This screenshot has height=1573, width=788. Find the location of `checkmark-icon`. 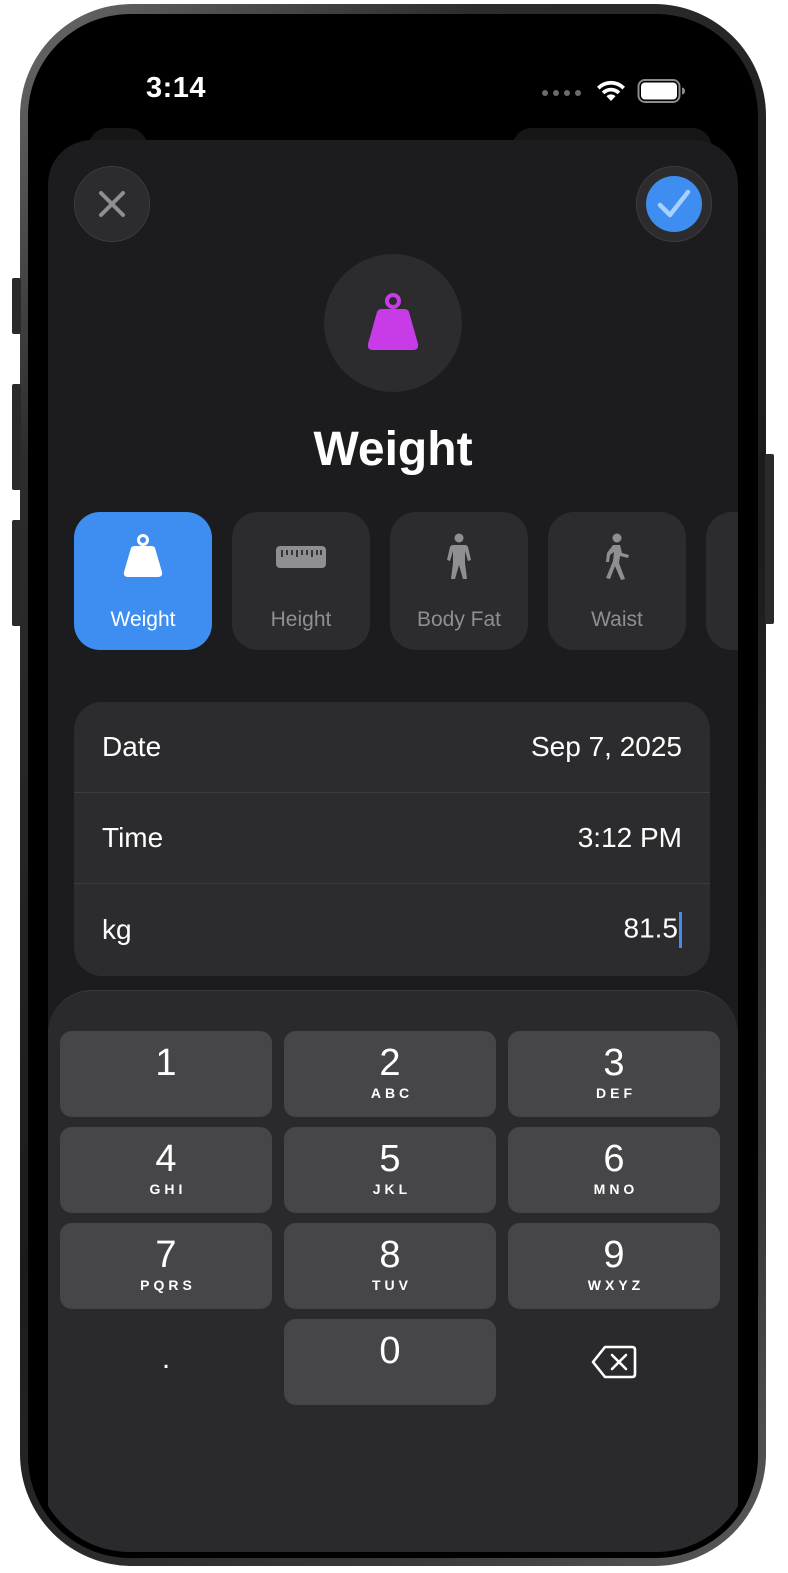

checkmark-icon is located at coordinates (674, 203).